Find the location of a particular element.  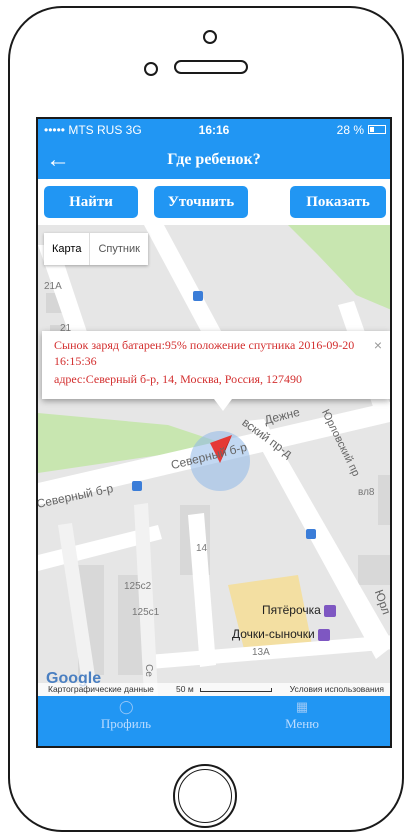

tab-profile-label: Профиль is located at coordinates (126, 723).